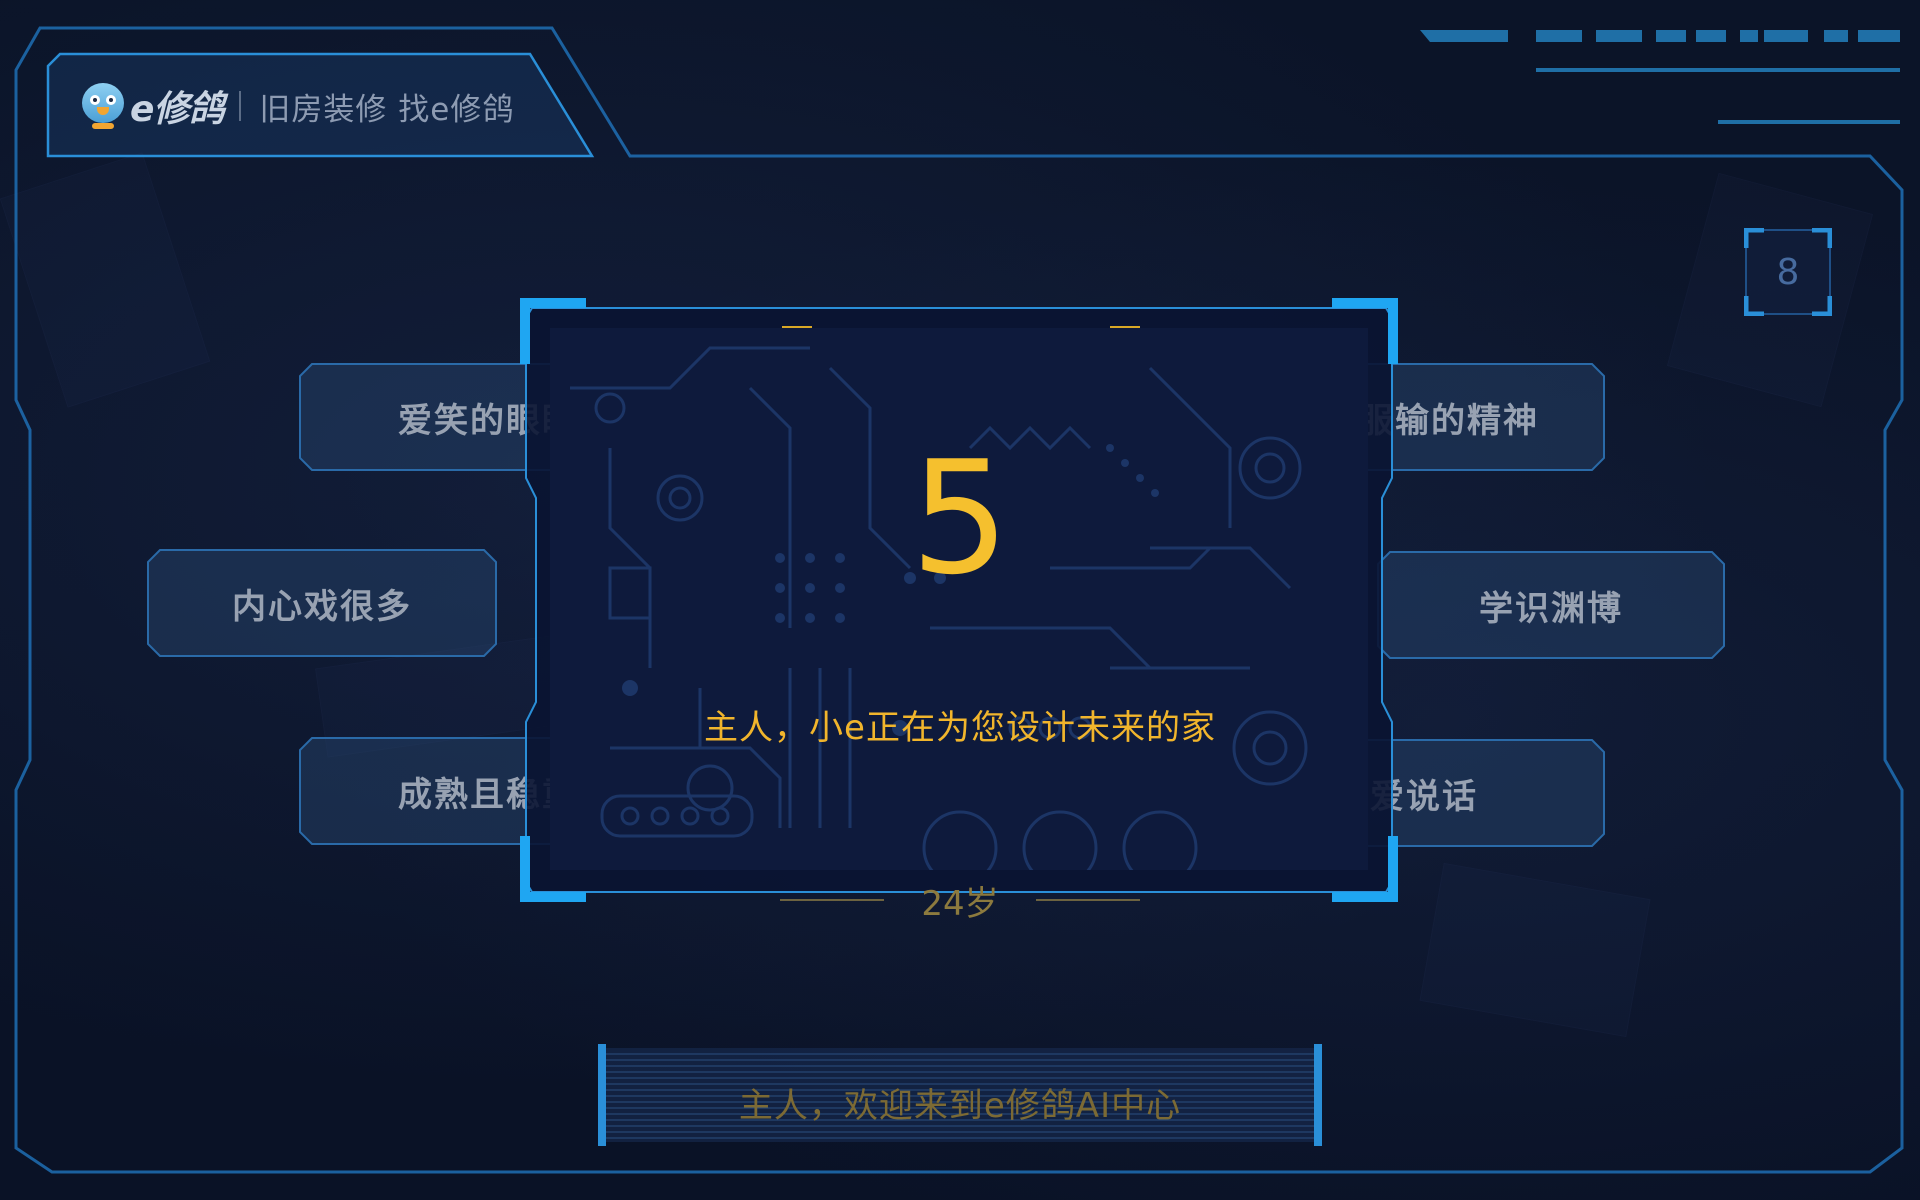 The image size is (1920, 1200). I want to click on pigeon-mascot-icon, so click(103, 106).